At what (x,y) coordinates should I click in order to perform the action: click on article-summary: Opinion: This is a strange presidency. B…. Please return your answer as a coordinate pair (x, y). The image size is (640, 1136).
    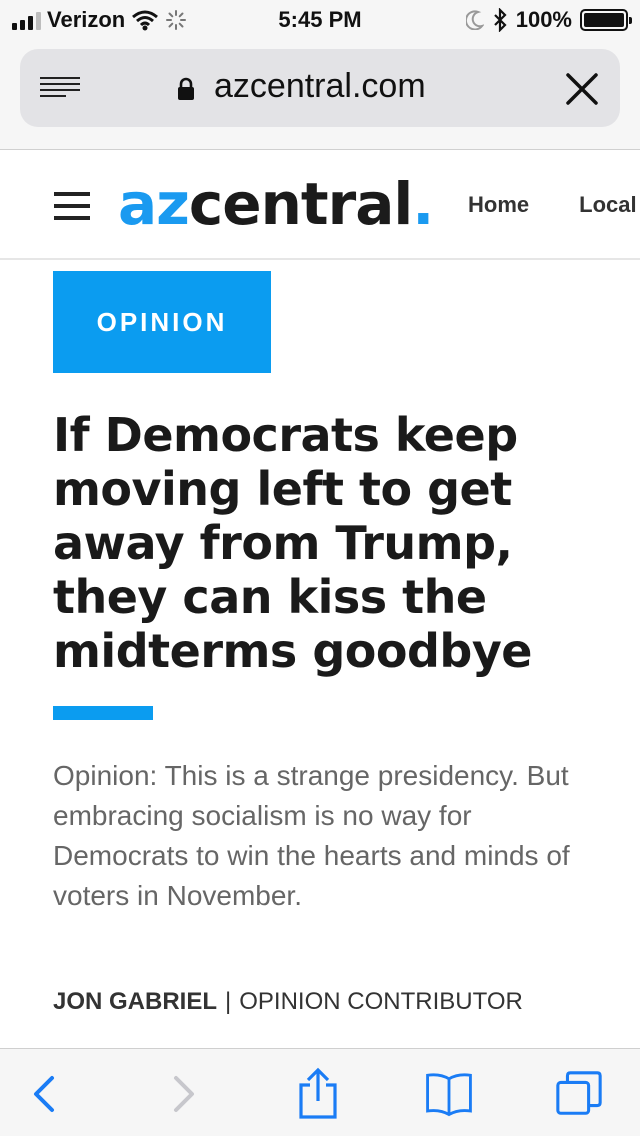
    Looking at the image, I should click on (311, 835).